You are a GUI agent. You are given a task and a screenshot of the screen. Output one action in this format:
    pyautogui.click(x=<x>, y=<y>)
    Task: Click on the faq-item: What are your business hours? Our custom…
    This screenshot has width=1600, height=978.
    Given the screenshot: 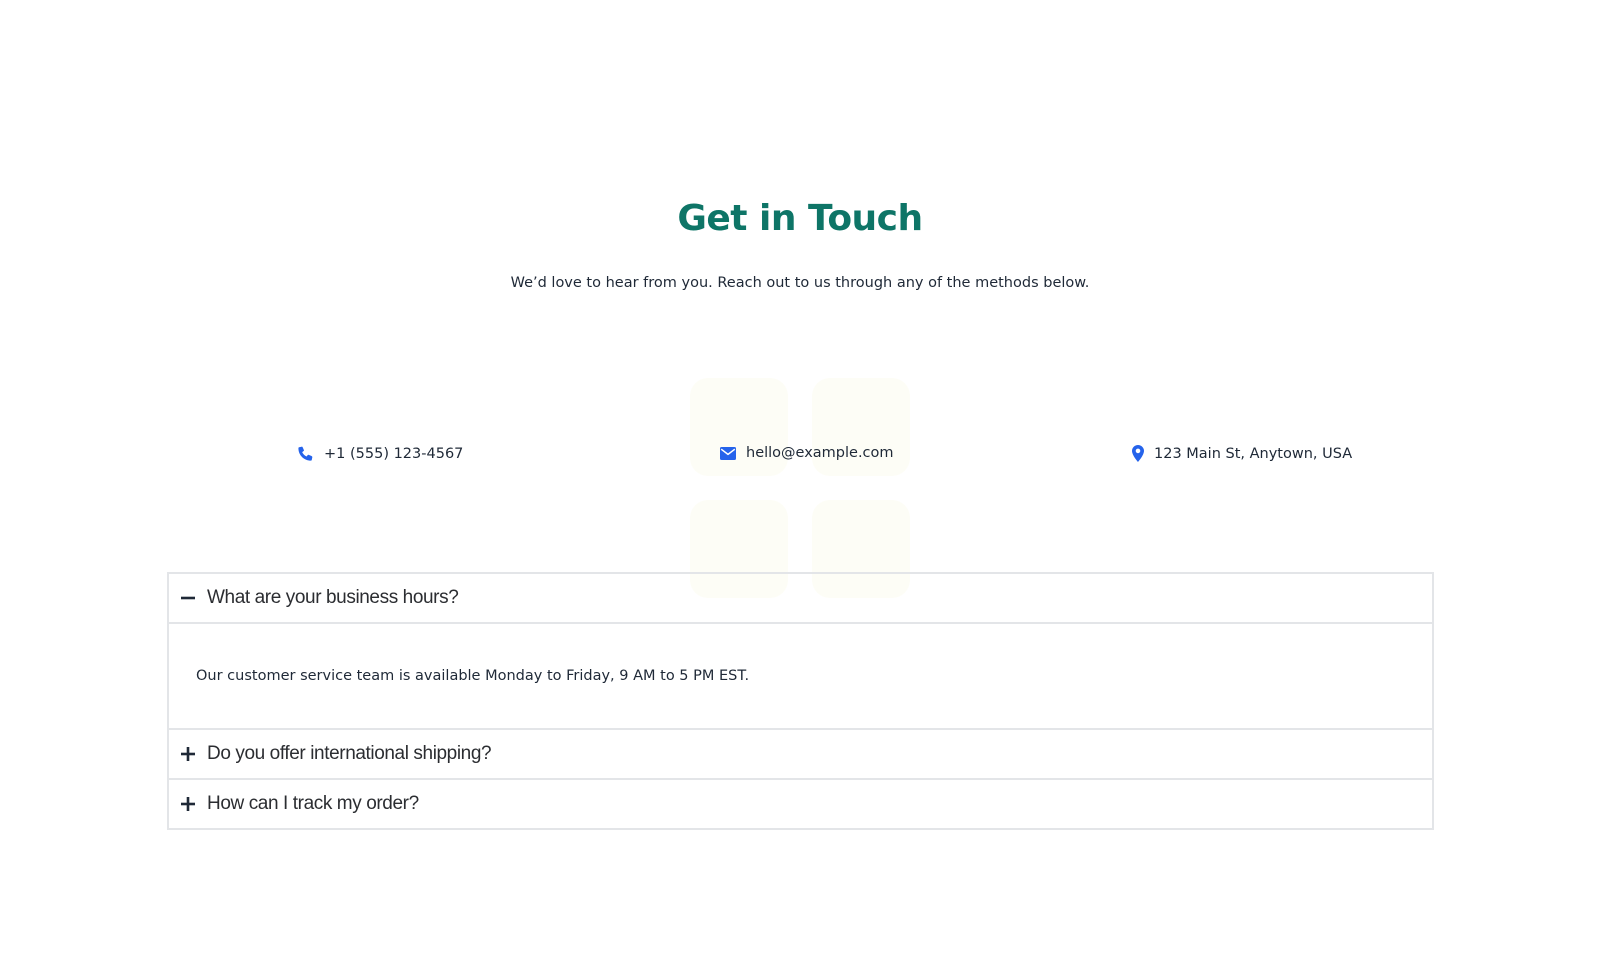 What is the action you would take?
    pyautogui.click(x=800, y=651)
    